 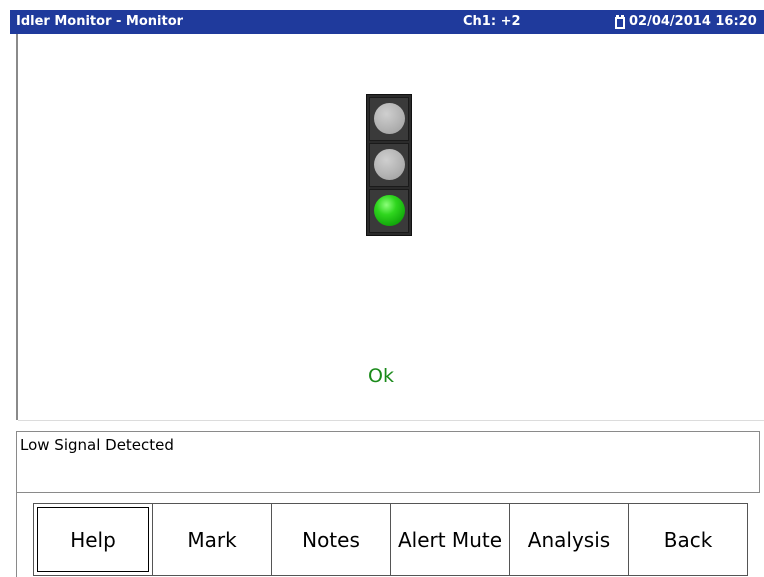 I want to click on traffic-light-bottom-cell, so click(x=389, y=211).